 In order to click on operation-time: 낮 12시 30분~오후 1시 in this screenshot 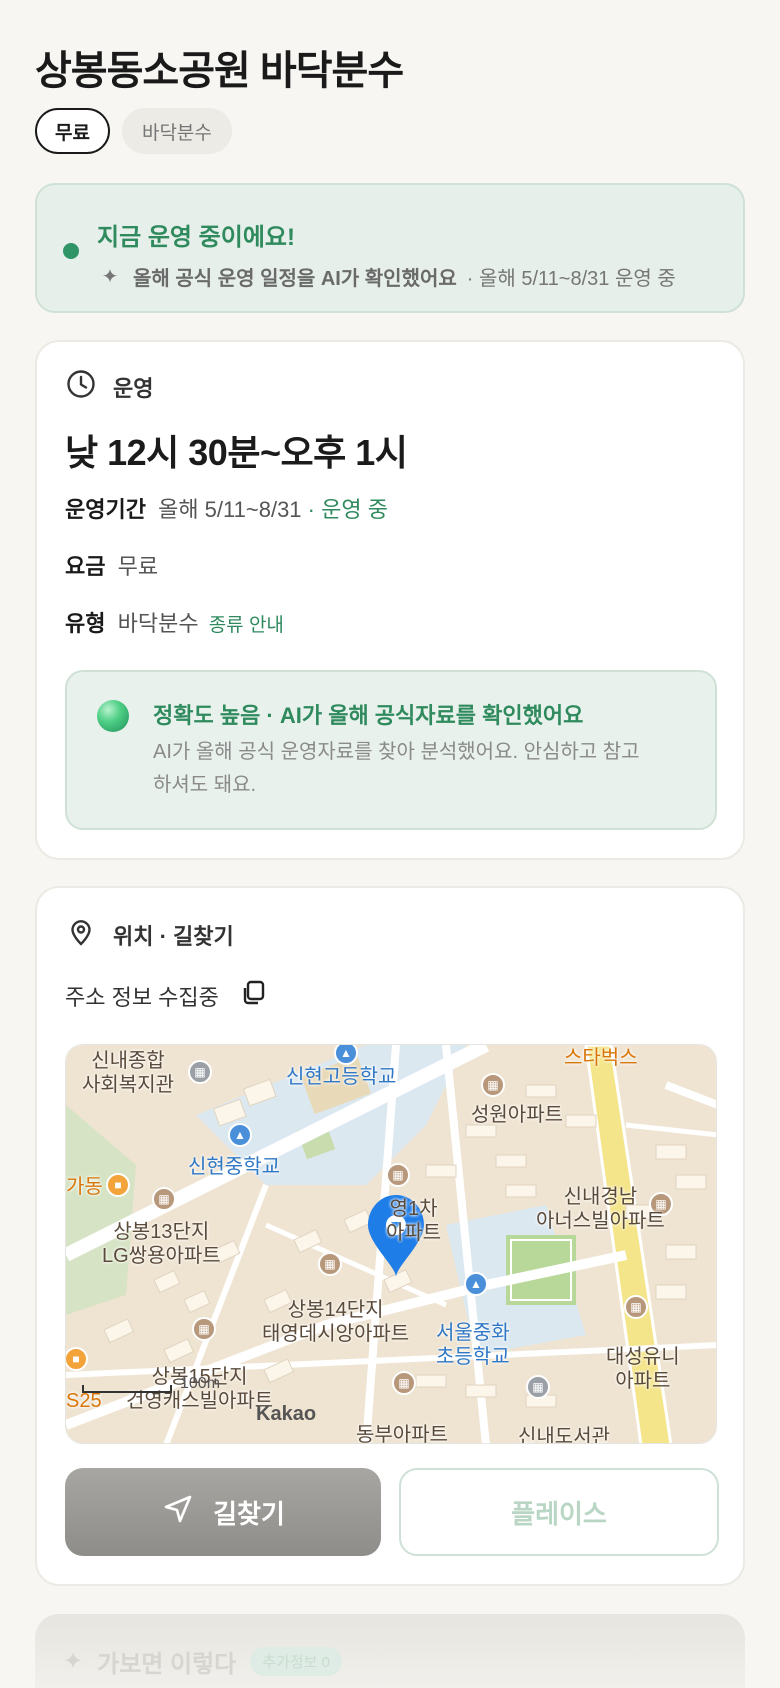, I will do `click(236, 452)`.